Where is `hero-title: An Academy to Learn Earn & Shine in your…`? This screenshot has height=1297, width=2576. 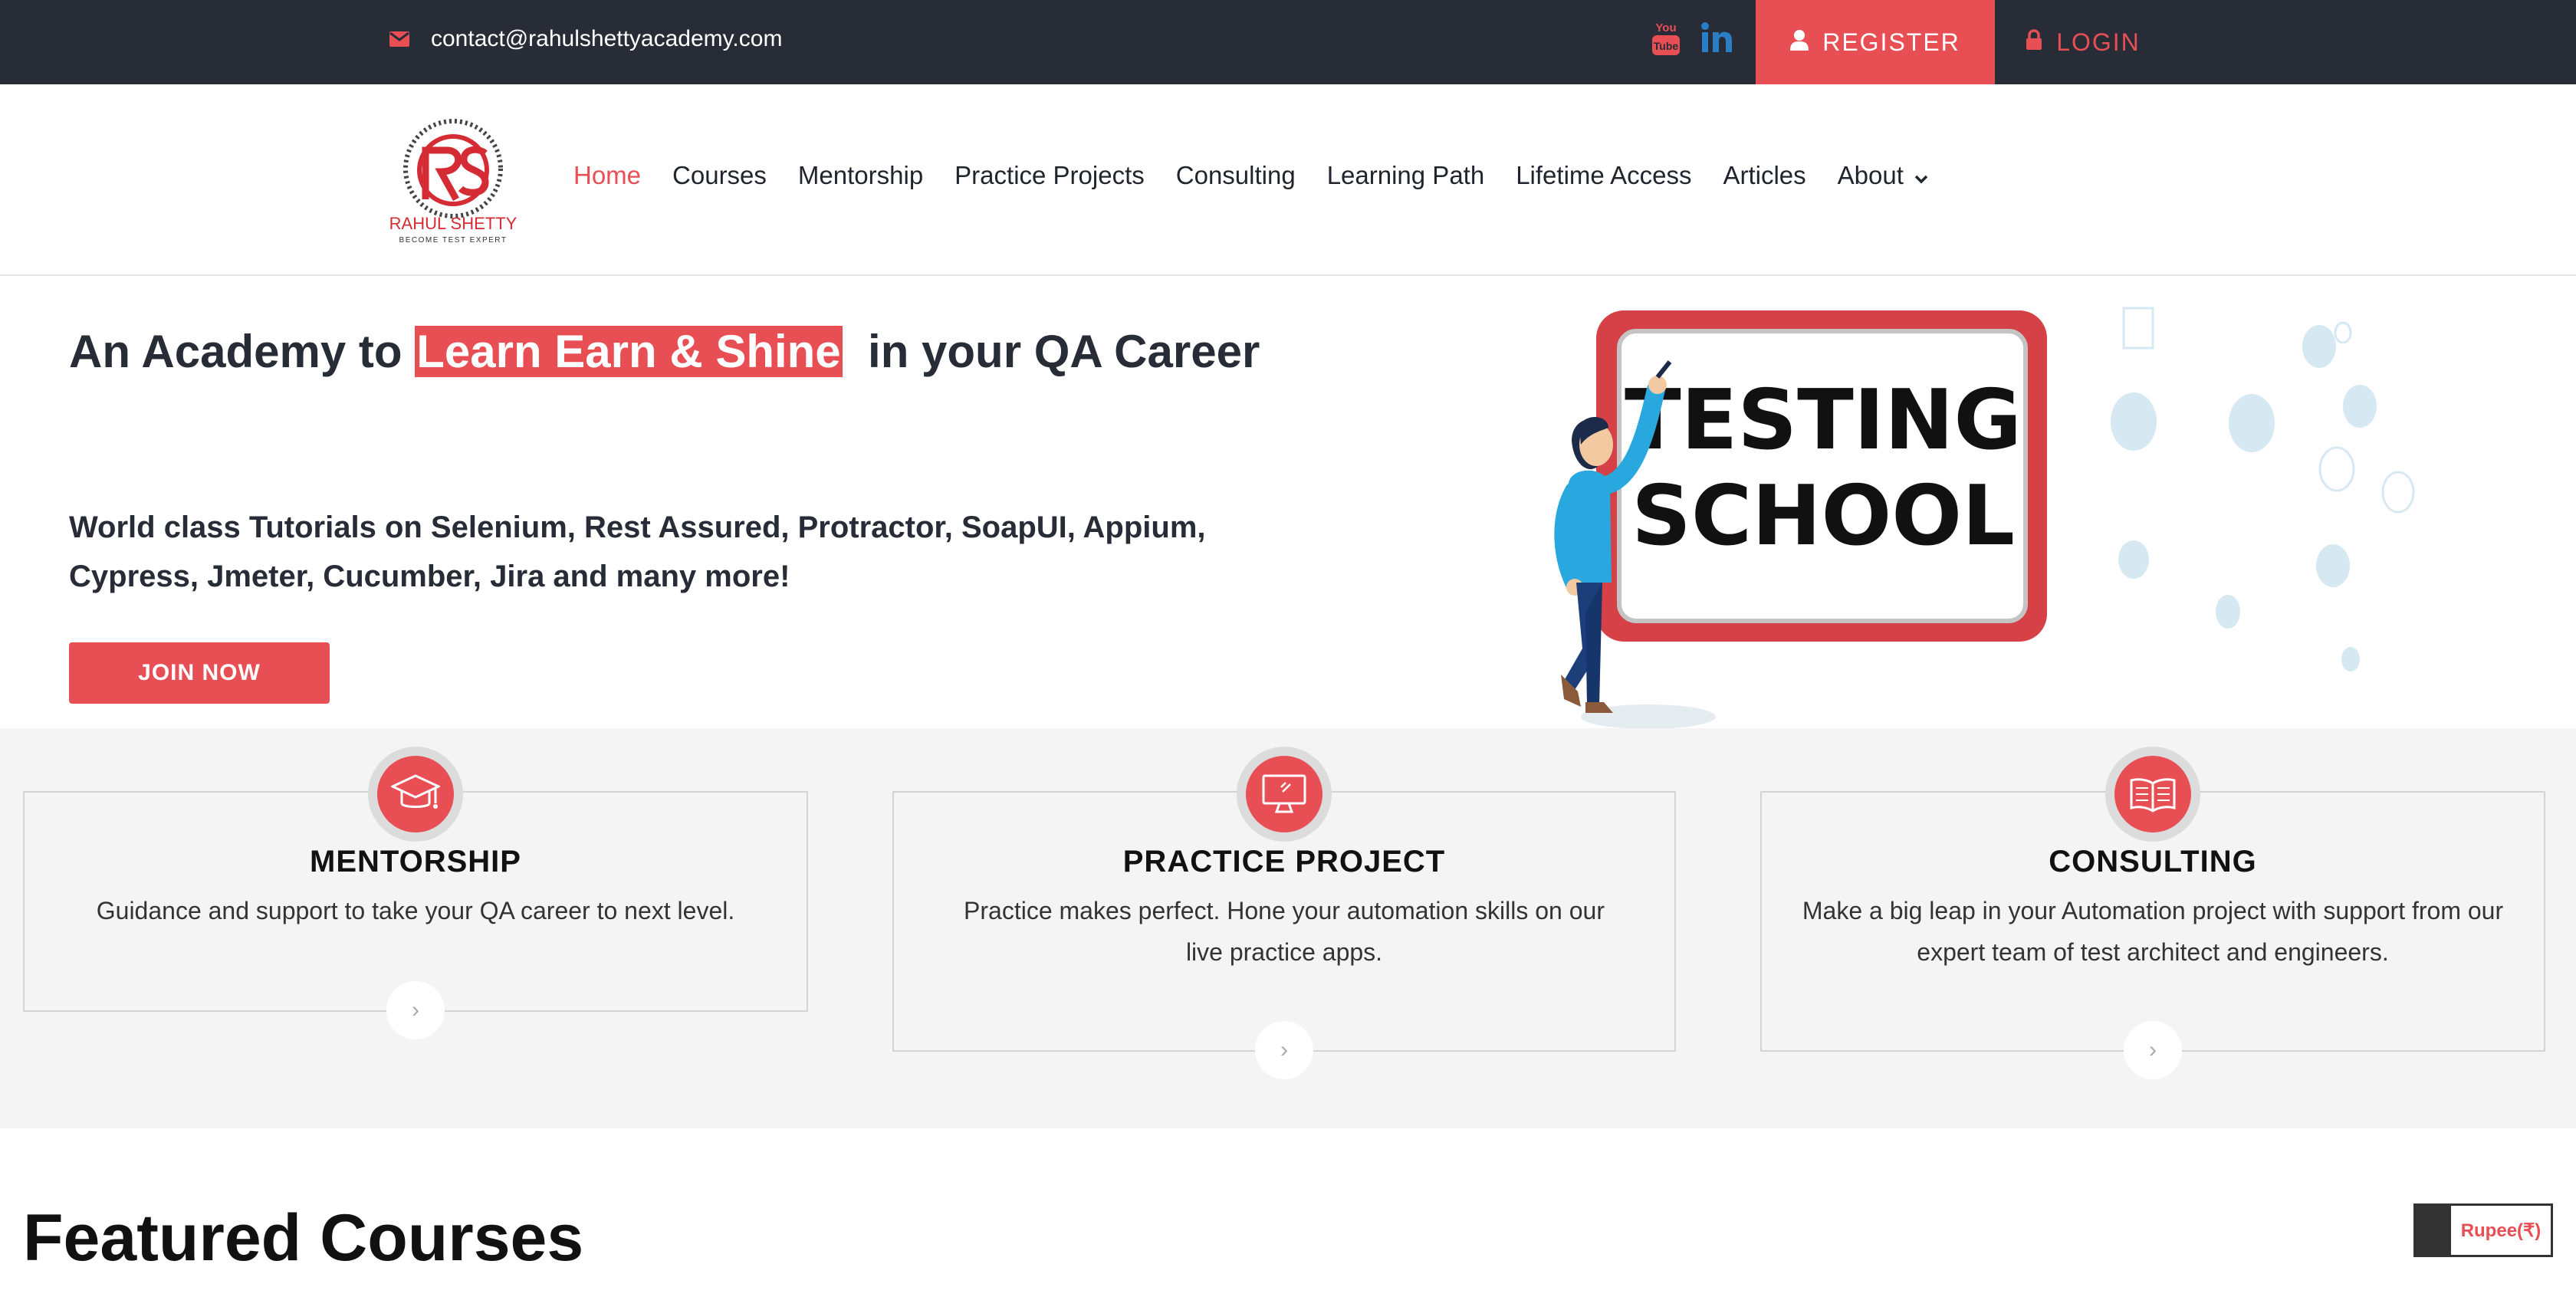
hero-title: An Academy to Learn Earn & Shine in your… is located at coordinates (706, 351).